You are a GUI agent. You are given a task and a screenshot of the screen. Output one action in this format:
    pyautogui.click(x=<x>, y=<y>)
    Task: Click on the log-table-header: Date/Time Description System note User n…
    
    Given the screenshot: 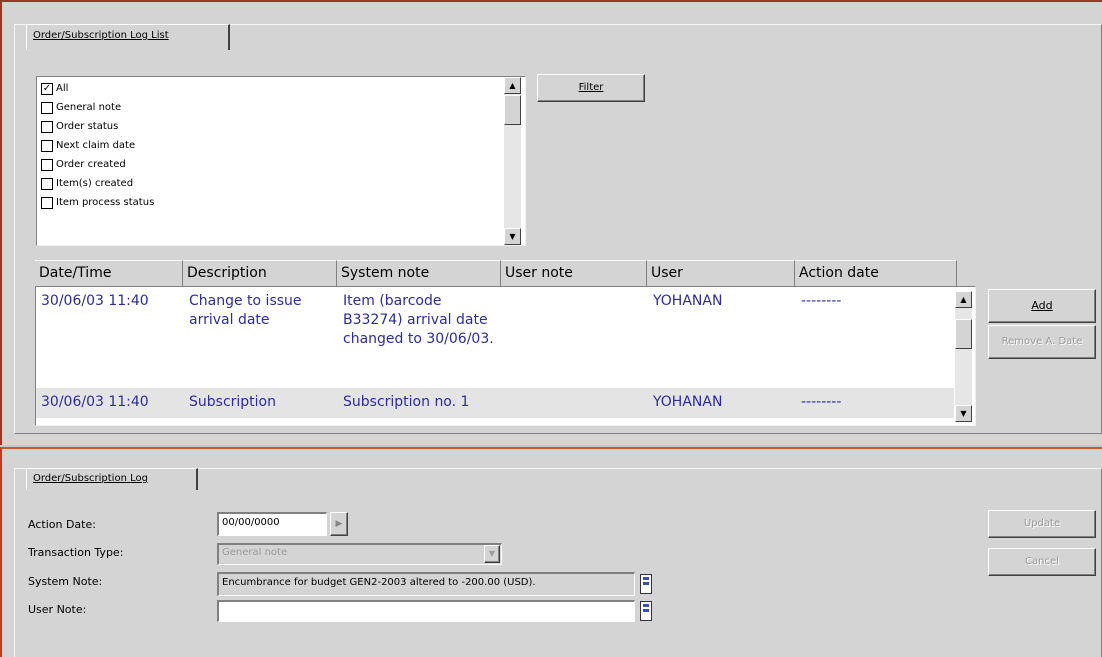 What is the action you would take?
    pyautogui.click(x=496, y=273)
    